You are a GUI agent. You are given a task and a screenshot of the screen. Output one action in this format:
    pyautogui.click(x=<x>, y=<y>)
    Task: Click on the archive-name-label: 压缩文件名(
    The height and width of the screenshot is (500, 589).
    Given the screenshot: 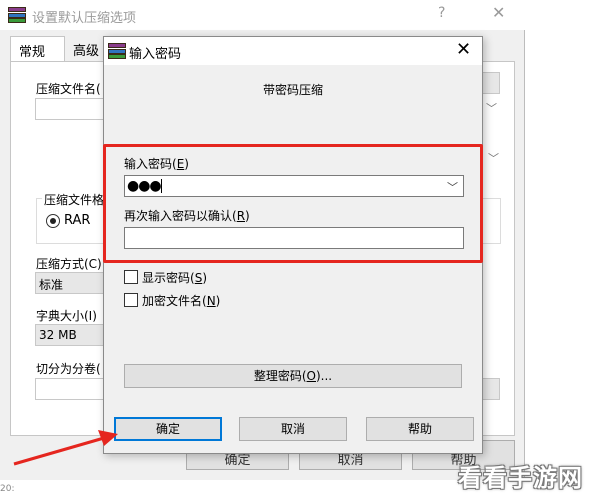 What is the action you would take?
    pyautogui.click(x=68, y=89)
    